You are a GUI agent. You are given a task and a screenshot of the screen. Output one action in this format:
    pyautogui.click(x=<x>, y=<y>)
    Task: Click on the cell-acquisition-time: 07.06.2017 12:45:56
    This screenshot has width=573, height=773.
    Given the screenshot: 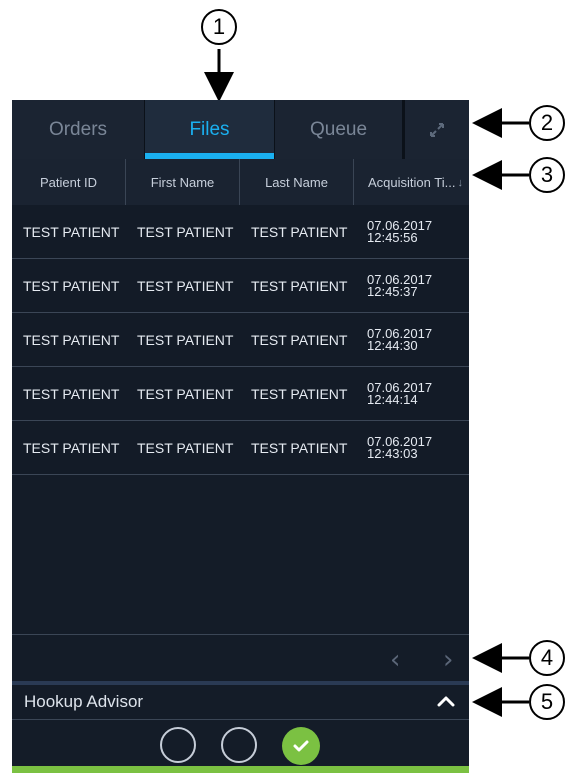 What is the action you would take?
    pyautogui.click(x=411, y=231)
    